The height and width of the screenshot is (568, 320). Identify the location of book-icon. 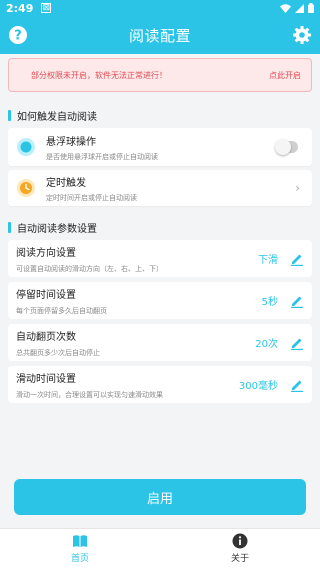
(80, 541).